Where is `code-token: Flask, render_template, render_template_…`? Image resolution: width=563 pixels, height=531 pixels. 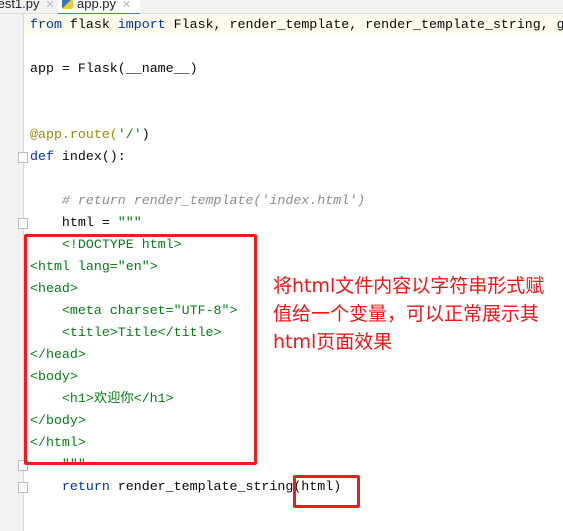
code-token: Flask, render_template, render_template_… is located at coordinates (364, 24).